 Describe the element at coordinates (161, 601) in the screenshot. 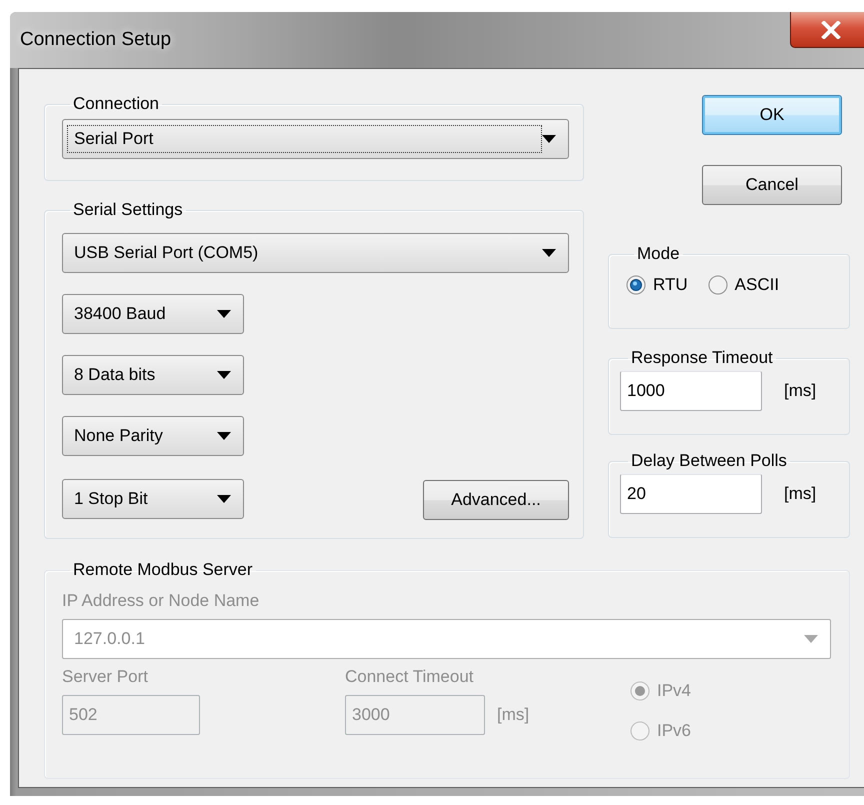

I see `field-label: IP Address or Node Name` at that location.